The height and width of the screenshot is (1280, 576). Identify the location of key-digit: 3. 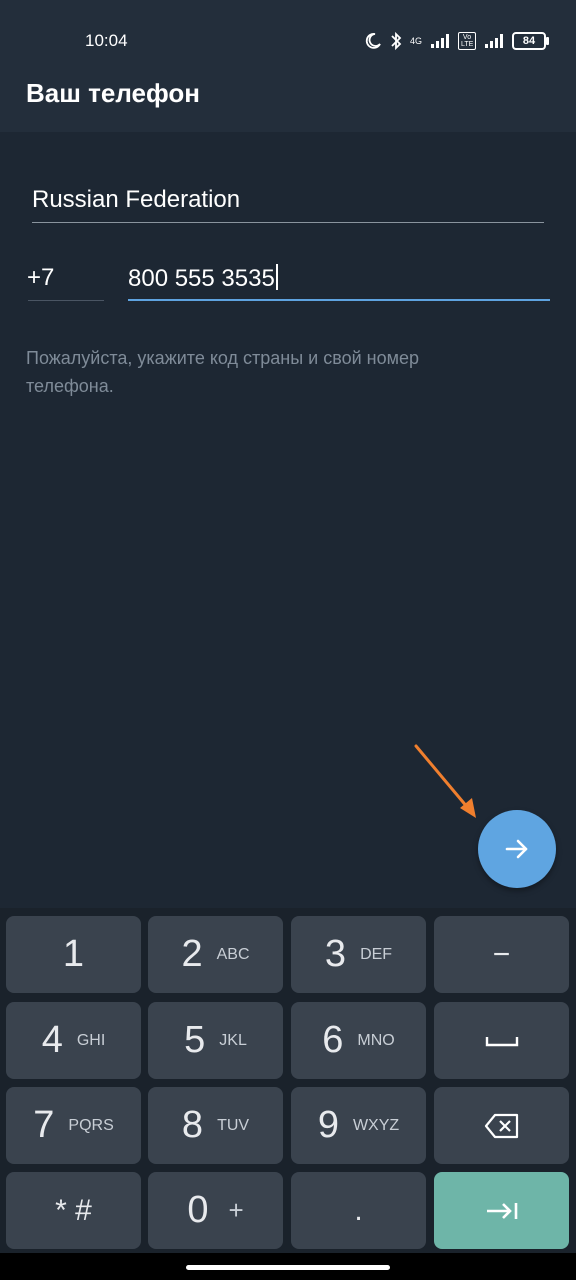
(335, 954).